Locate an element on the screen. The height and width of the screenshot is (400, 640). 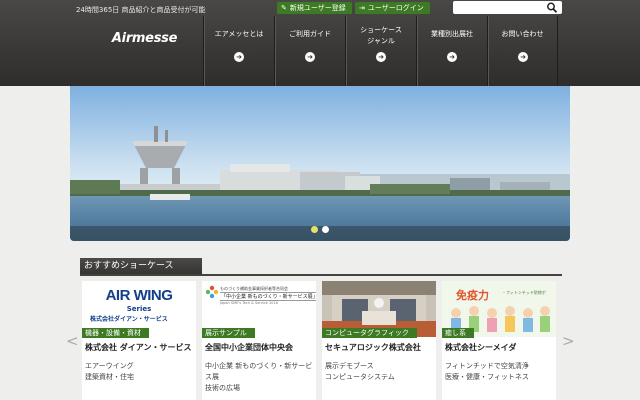
desc-line: ス展 is located at coordinates (212, 377).